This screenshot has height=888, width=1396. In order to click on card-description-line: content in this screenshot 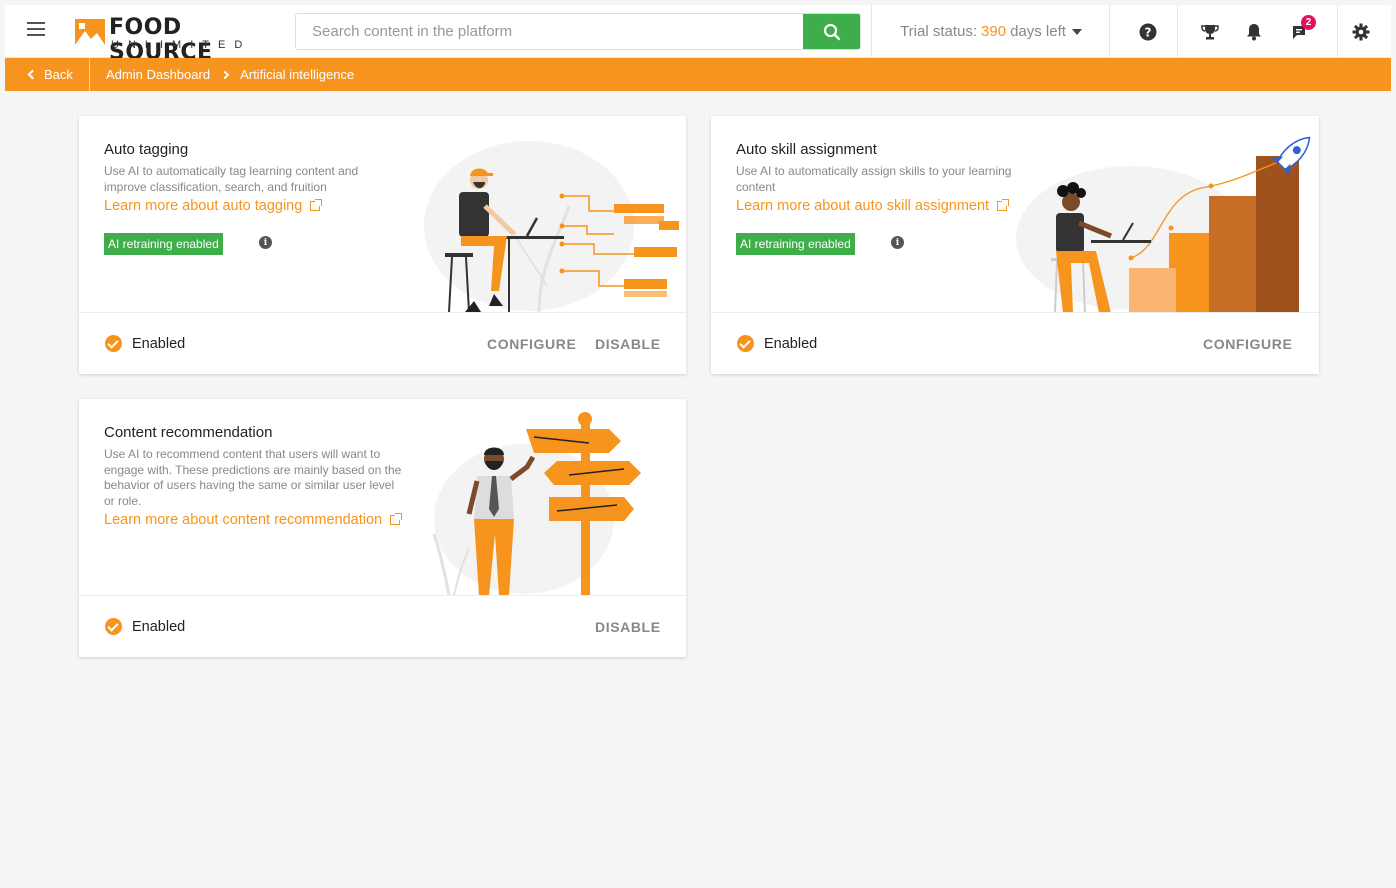, I will do `click(756, 186)`.